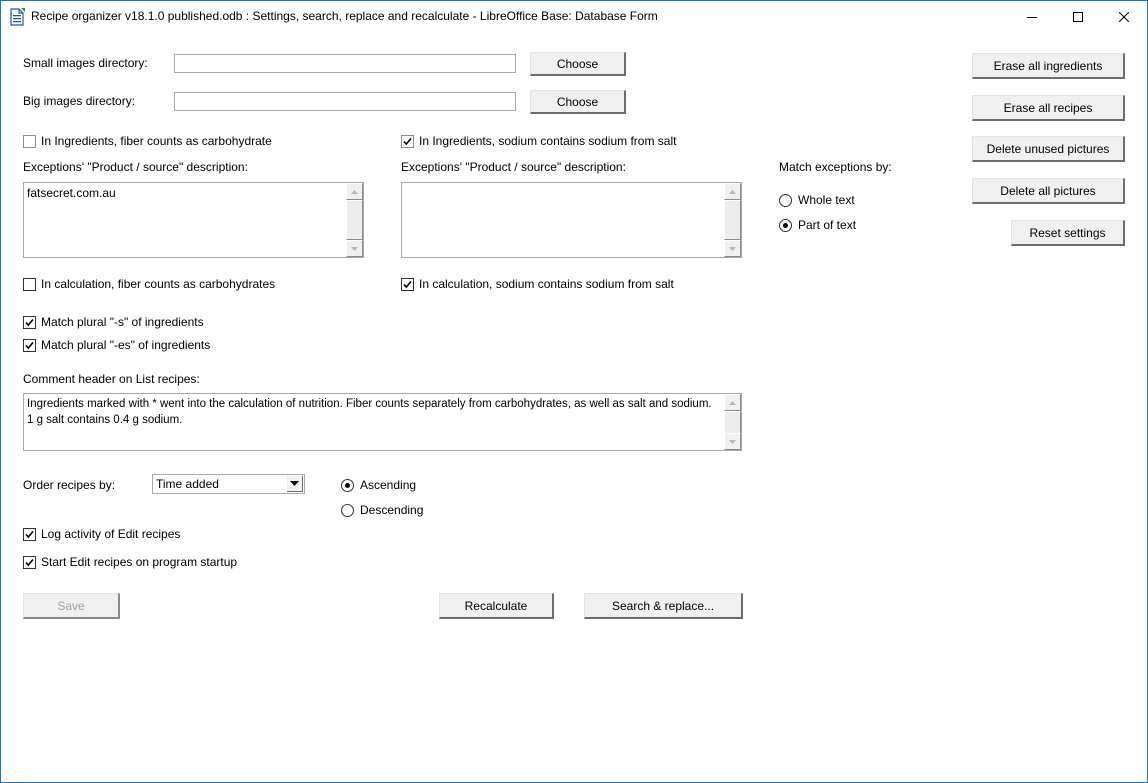 Image resolution: width=1148 pixels, height=783 pixels. I want to click on small-images-directory-label: Small images directory:, so click(85, 63).